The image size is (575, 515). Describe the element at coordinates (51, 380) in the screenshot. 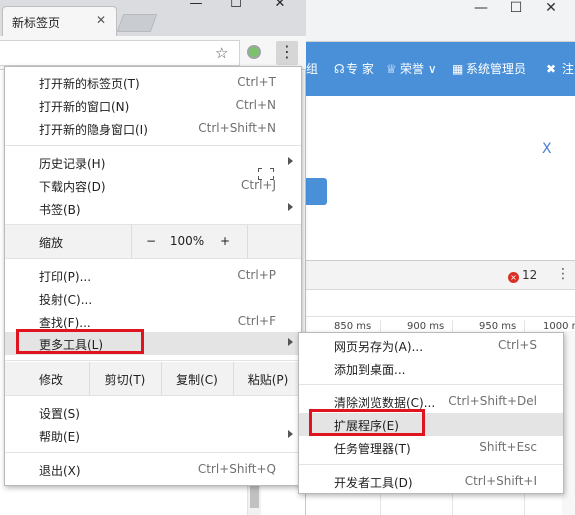

I see `edit-label: 修改` at that location.